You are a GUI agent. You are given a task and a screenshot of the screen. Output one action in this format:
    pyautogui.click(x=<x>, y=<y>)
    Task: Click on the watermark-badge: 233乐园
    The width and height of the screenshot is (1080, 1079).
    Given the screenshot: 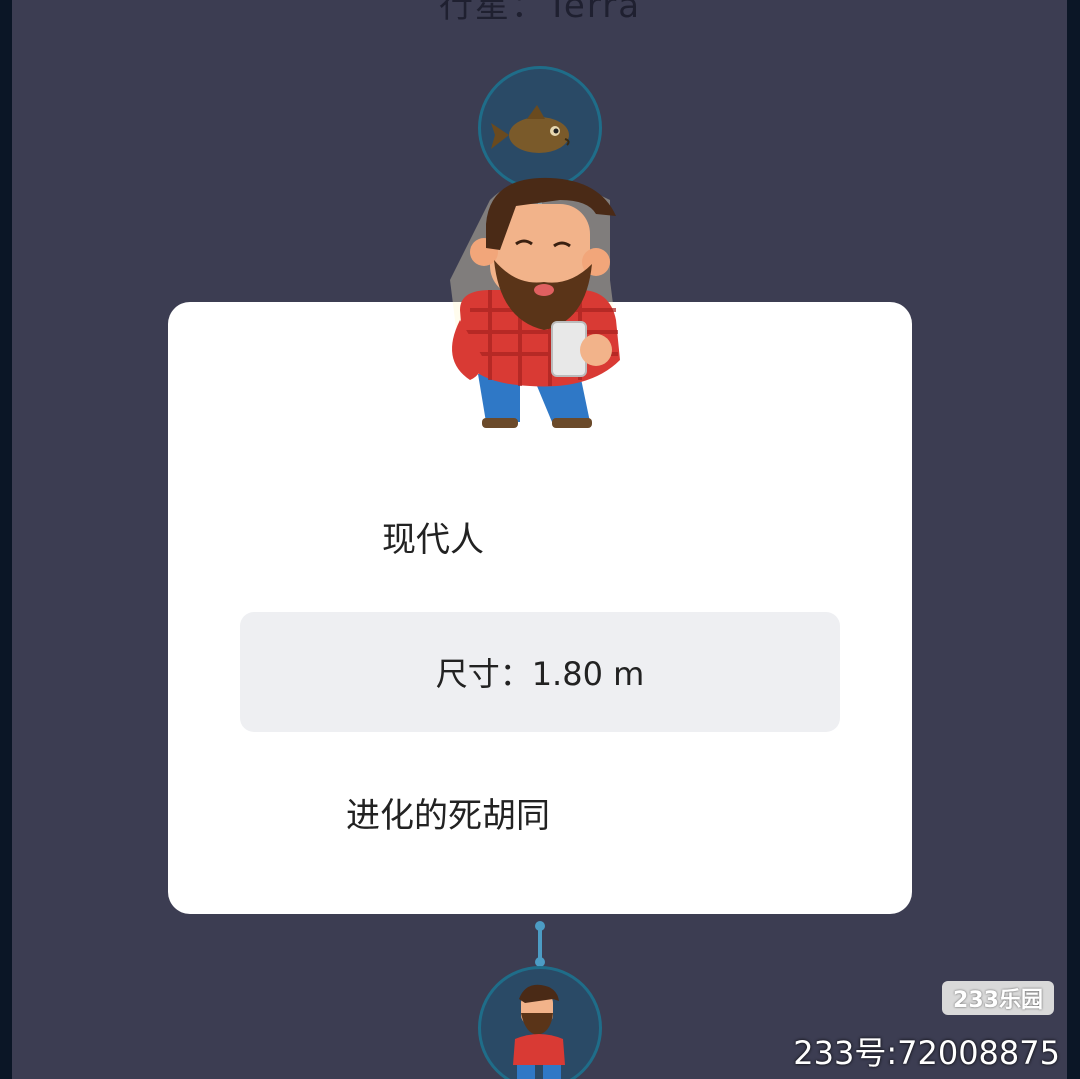 What is the action you would take?
    pyautogui.click(x=998, y=998)
    